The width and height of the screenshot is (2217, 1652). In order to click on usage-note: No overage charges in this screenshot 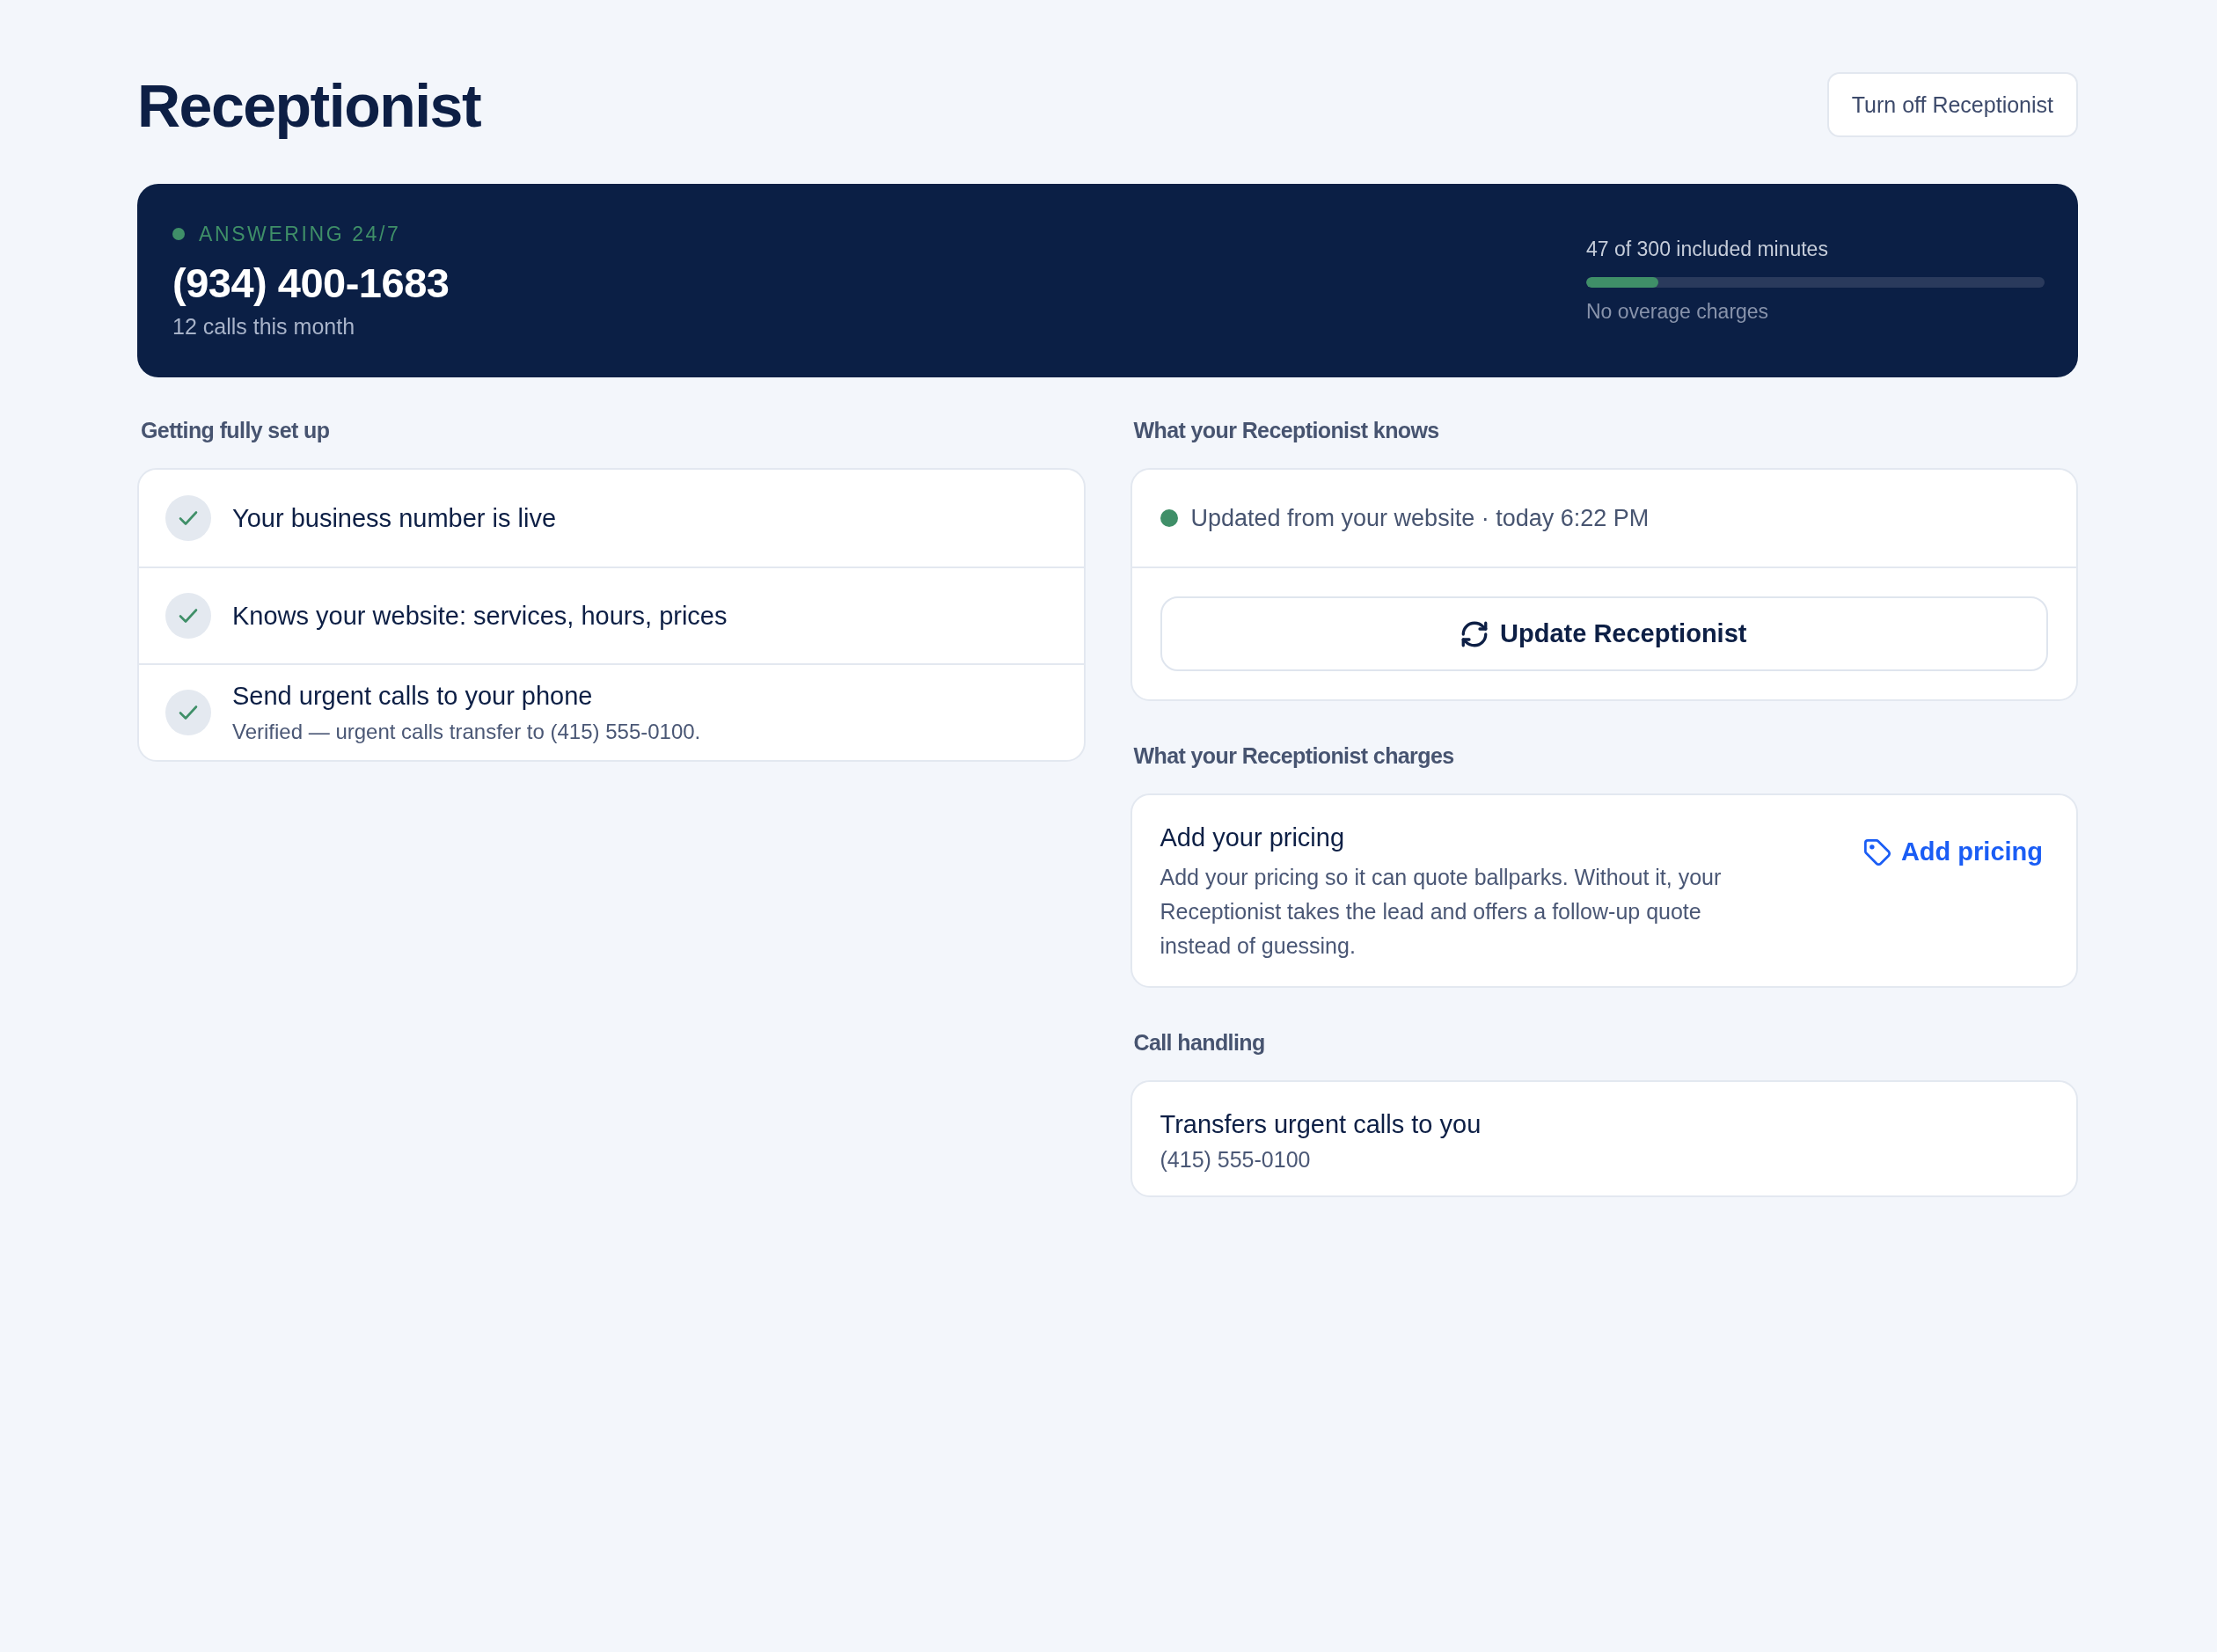, I will do `click(1678, 312)`.